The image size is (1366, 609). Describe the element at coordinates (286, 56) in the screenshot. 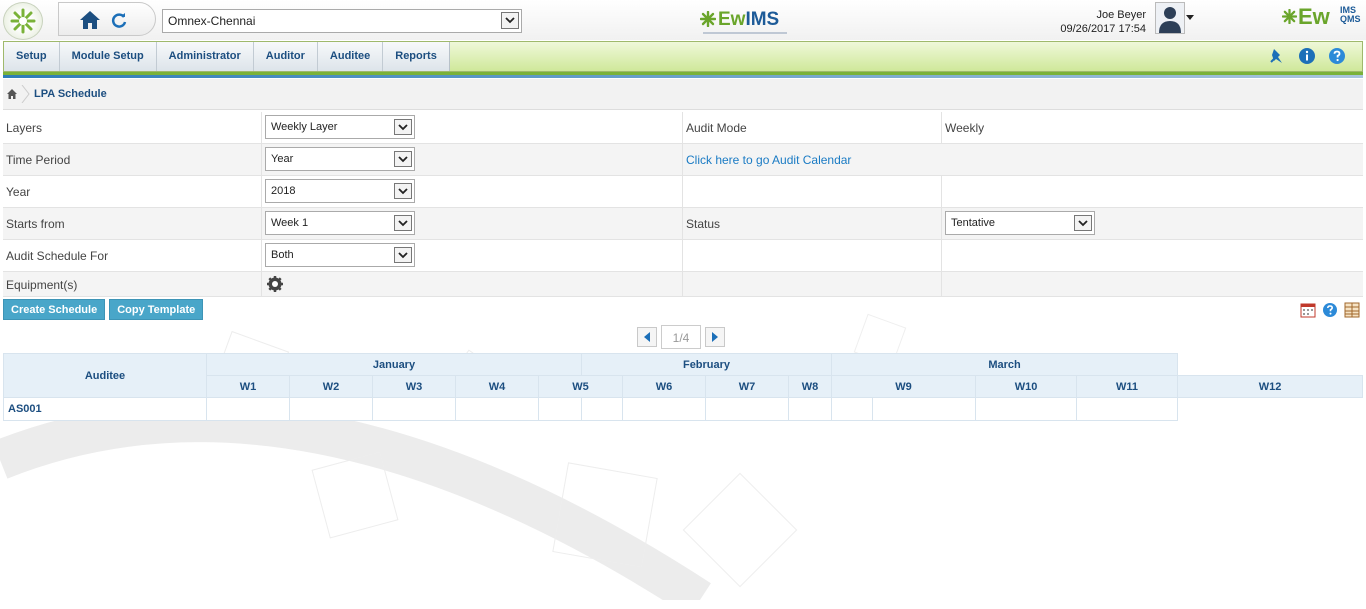

I see `menu-item-auditor: Auditor` at that location.